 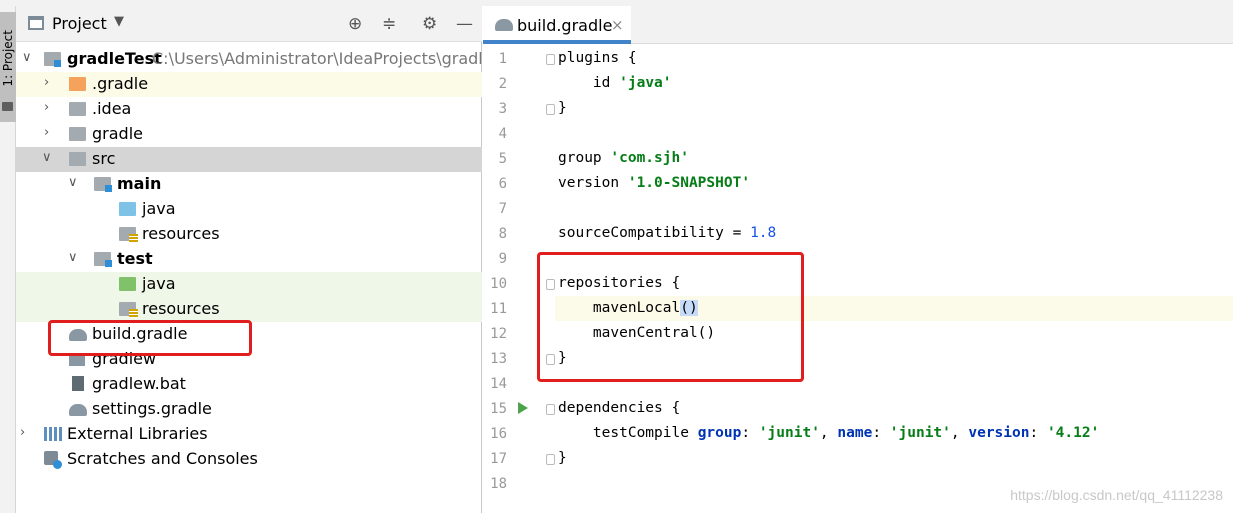 I want to click on libraries-icon, so click(x=53, y=434).